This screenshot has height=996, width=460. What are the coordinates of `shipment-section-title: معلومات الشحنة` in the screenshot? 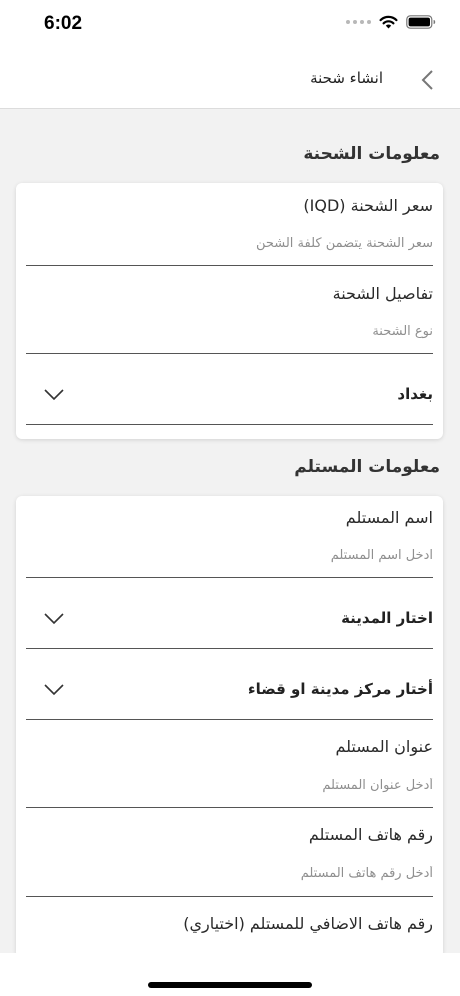 It's located at (371, 154).